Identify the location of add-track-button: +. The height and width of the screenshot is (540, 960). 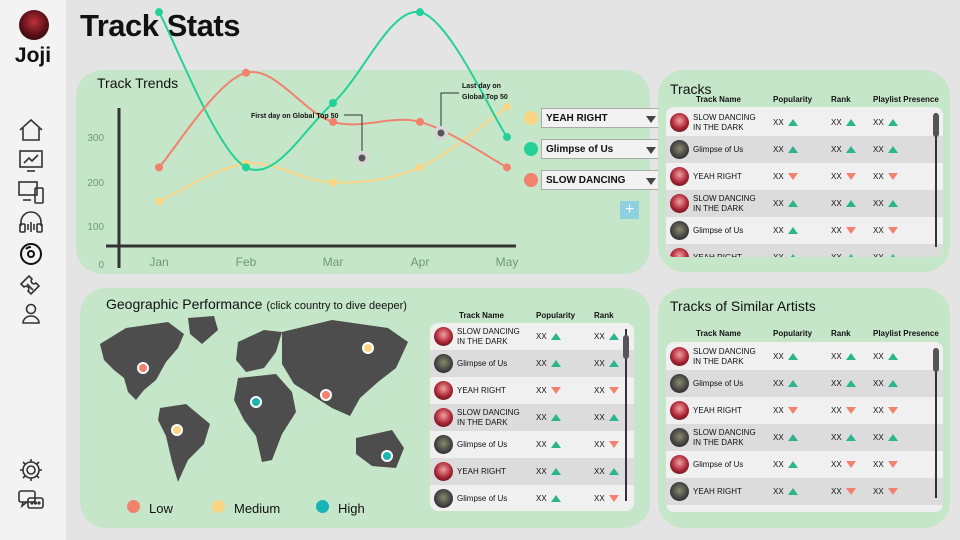
(629, 210).